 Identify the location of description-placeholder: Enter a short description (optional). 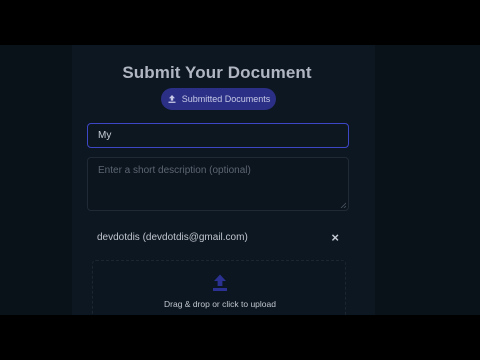
(174, 170).